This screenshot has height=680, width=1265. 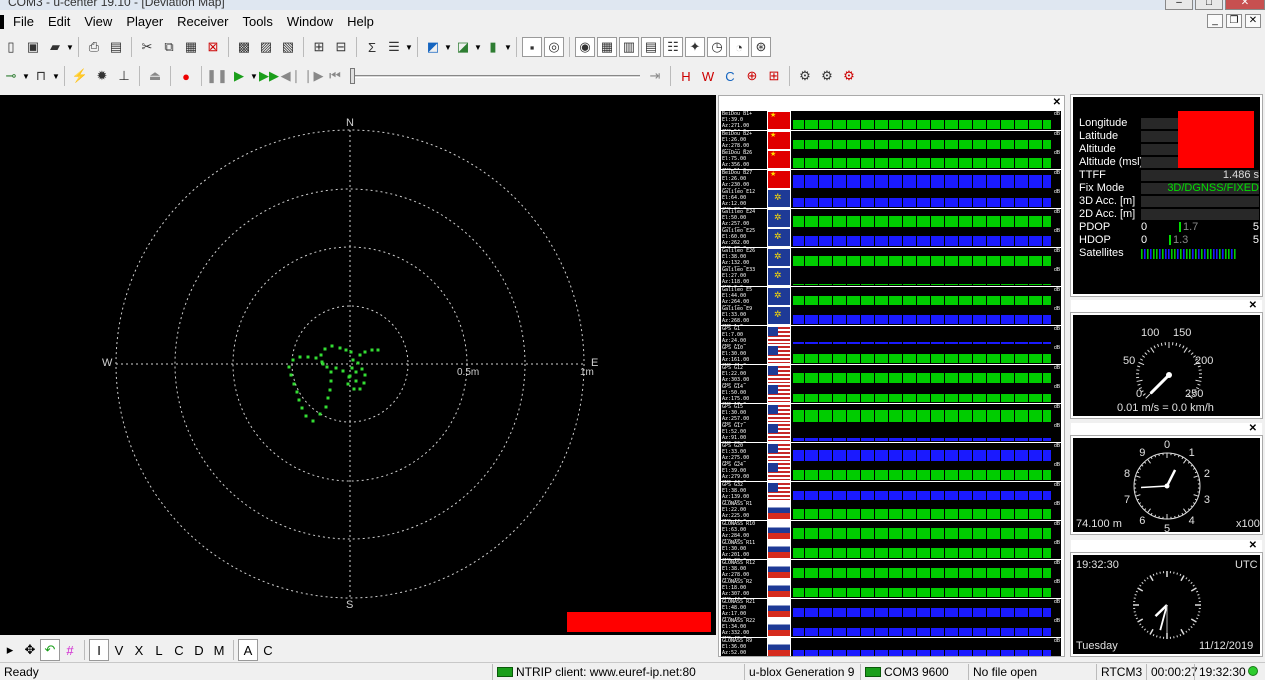 What do you see at coordinates (266, 47) in the screenshot?
I see `messages-icon: ▨` at bounding box center [266, 47].